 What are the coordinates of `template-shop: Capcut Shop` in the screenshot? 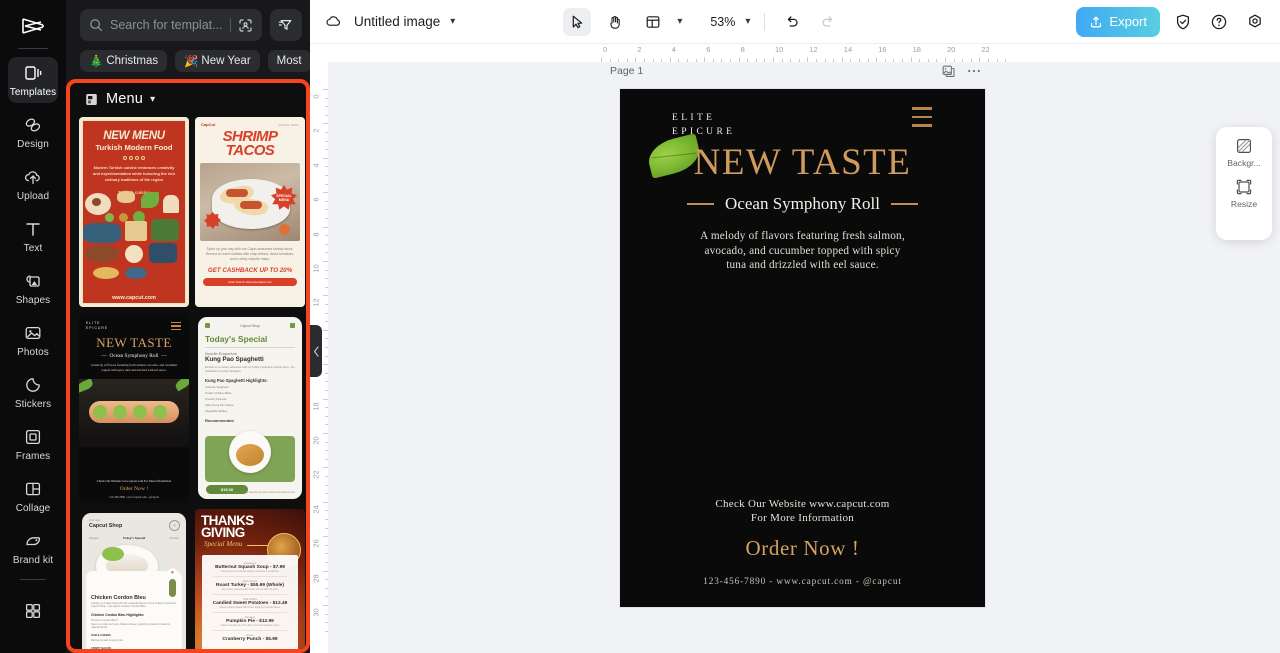 It's located at (250, 325).